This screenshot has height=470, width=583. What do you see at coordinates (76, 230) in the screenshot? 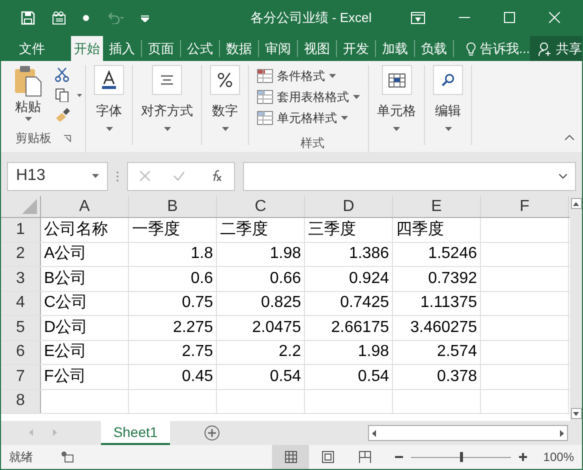
I see `table-cell-text: 公司名称` at bounding box center [76, 230].